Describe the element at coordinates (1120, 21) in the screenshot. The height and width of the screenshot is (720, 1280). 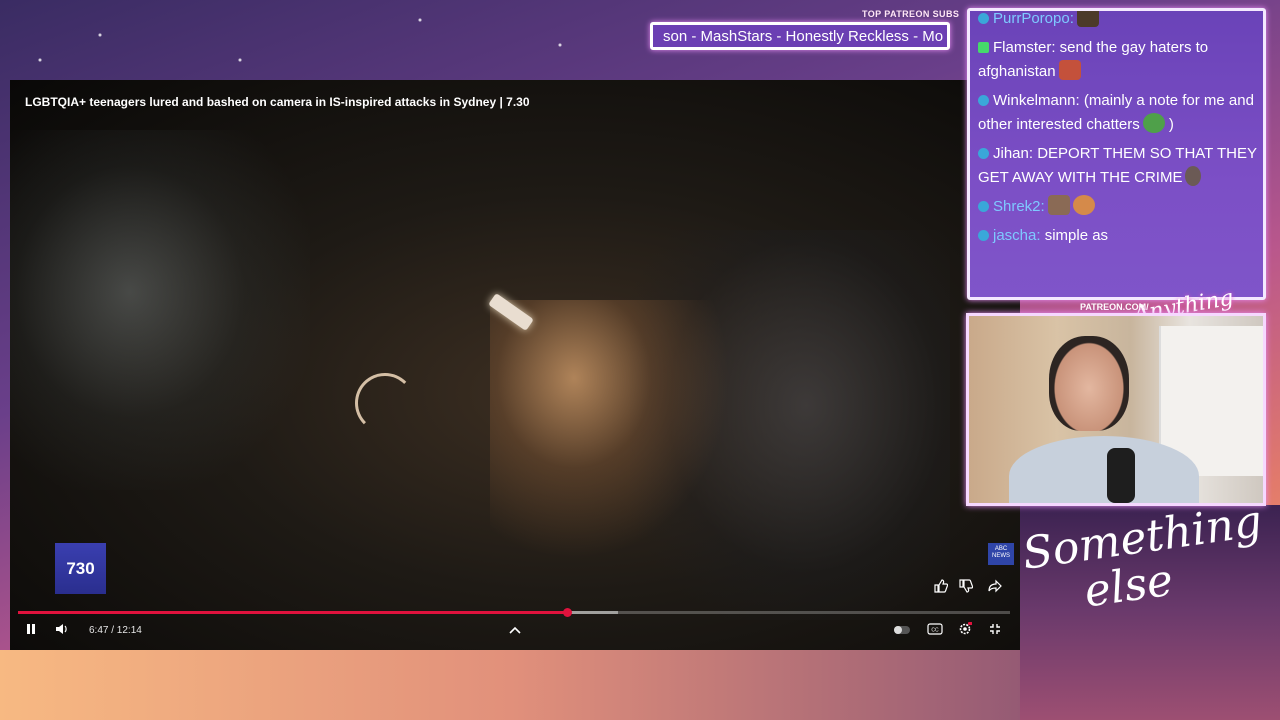
I see `chat-message: PurrPoropo:` at that location.